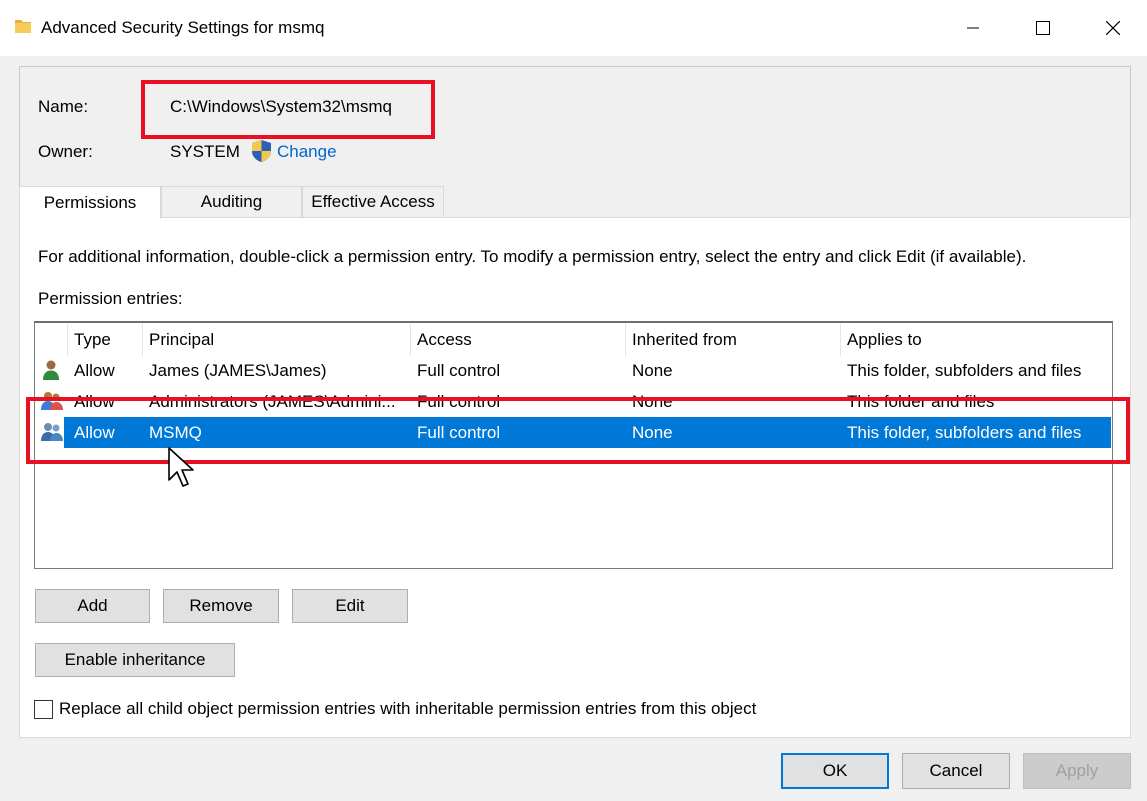  What do you see at coordinates (884, 340) in the screenshot?
I see `column-header-applies-to: Applies to` at bounding box center [884, 340].